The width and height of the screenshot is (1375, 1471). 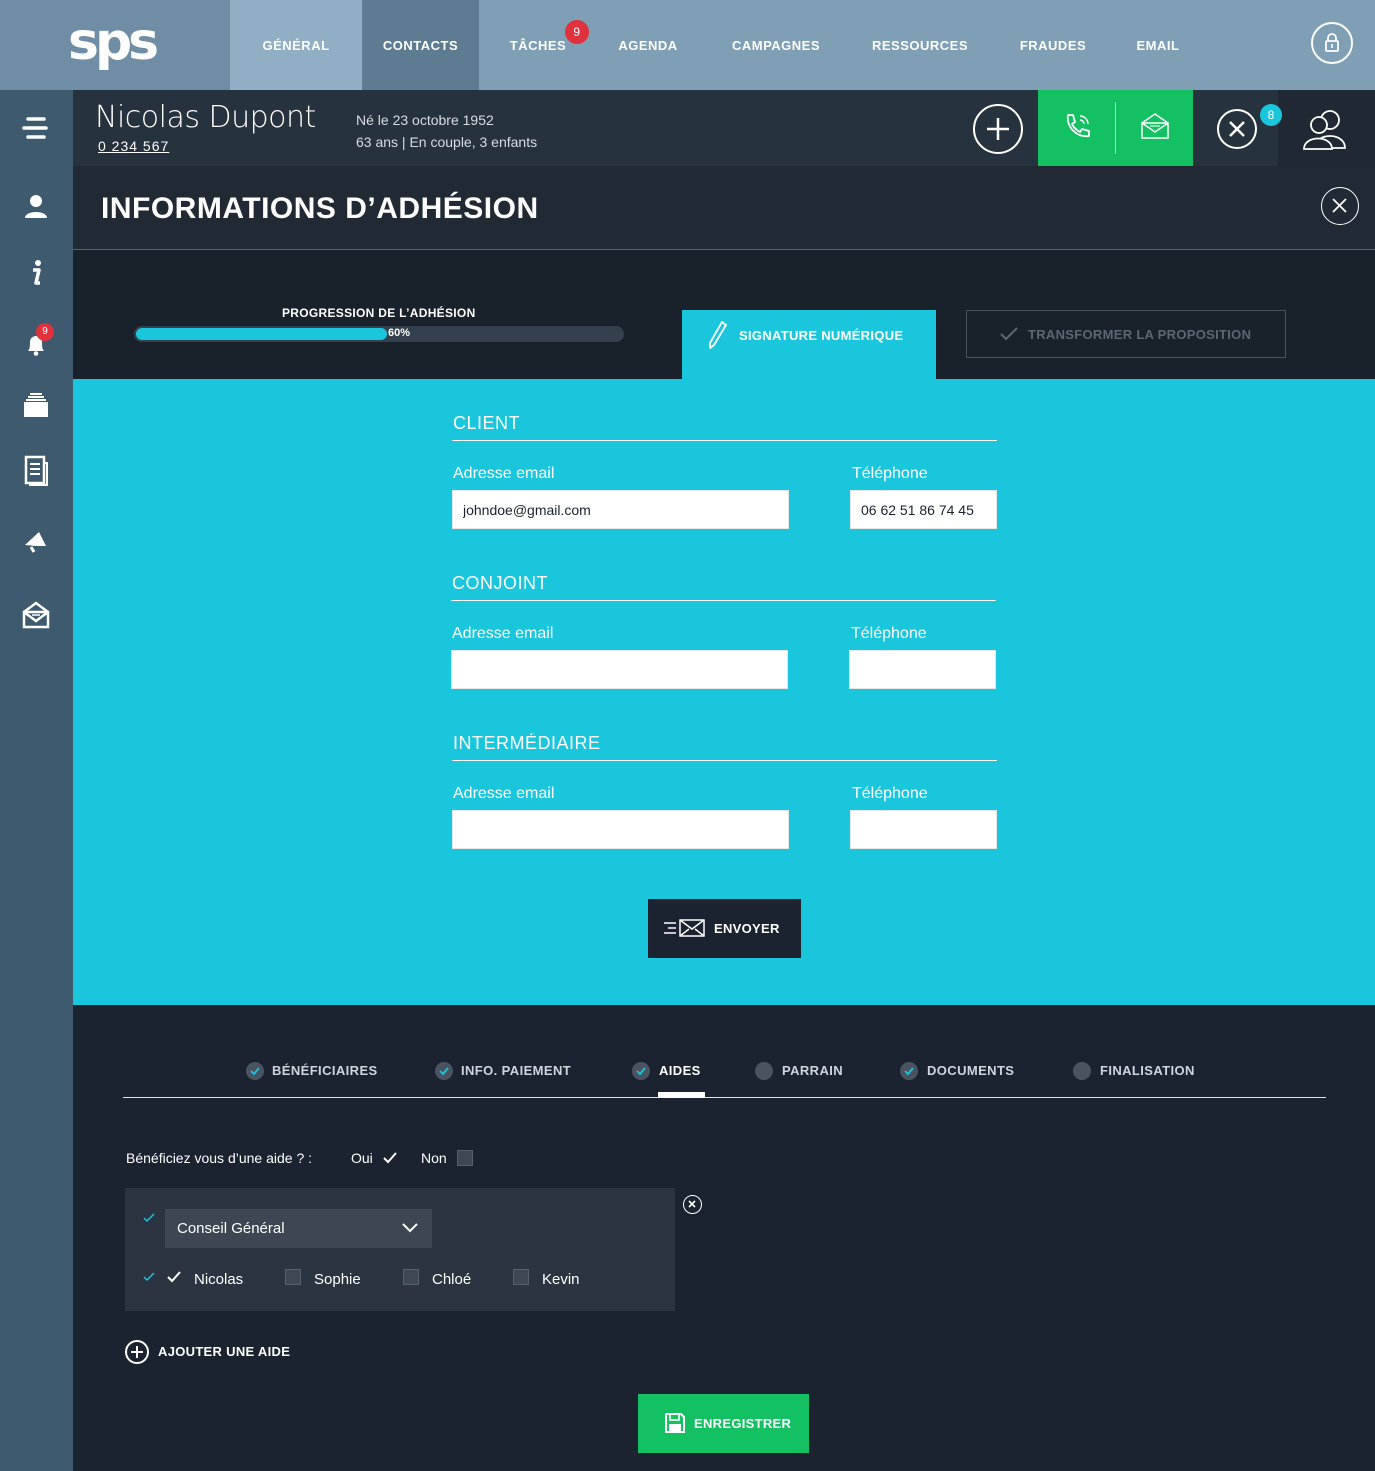 What do you see at coordinates (219, 1158) in the screenshot?
I see `aide-question: Bénéficiez vous d’une aide ? :` at bounding box center [219, 1158].